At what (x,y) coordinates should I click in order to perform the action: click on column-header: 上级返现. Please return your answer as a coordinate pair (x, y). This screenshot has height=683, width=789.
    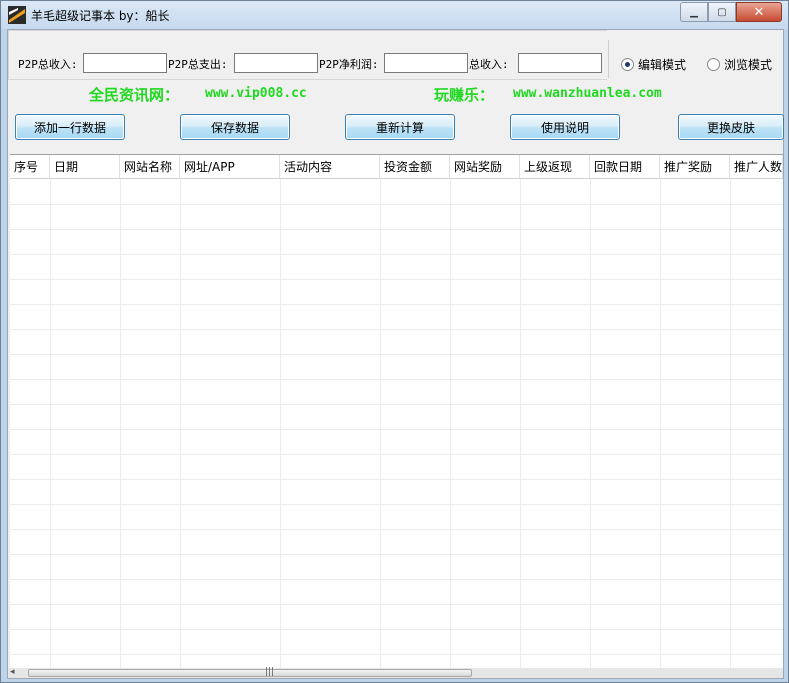
    Looking at the image, I should click on (555, 167).